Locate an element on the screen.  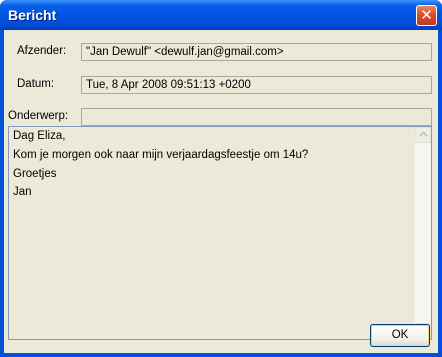
title-bar: Bericht ✕ is located at coordinates (221, 15).